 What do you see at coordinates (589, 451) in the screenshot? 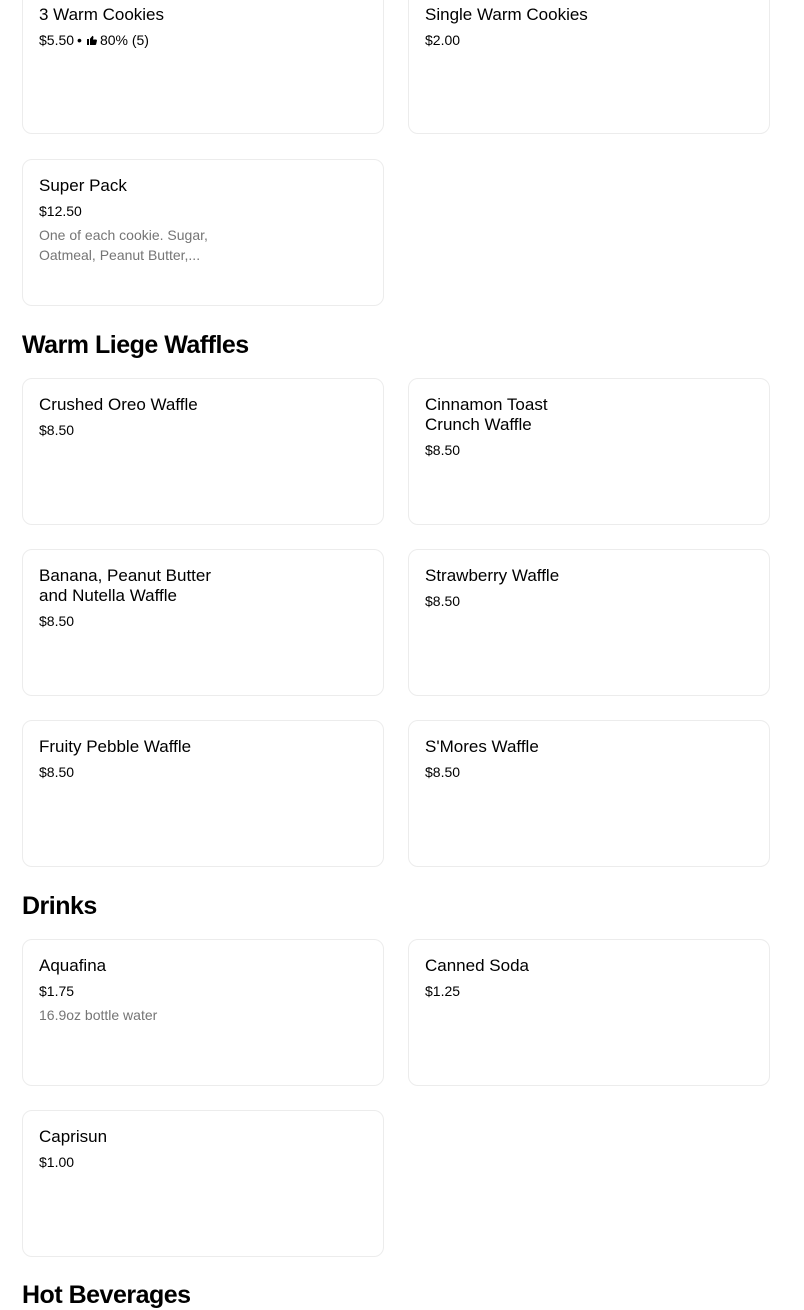
I see `menu-item-card: Cinnamon Toast Crunch Waffle $8.50` at bounding box center [589, 451].